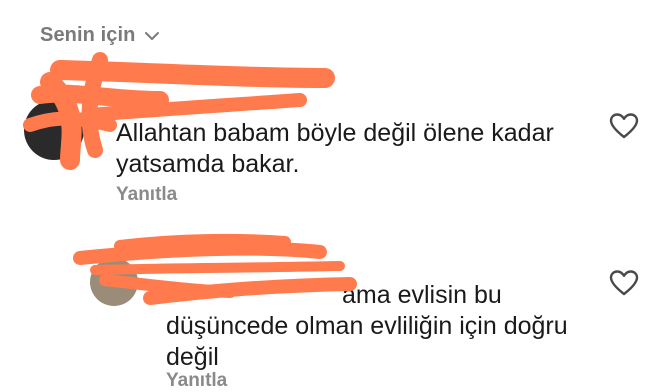 The image size is (672, 392). I want to click on comment-sort-dropdown: Senin için, so click(100, 35).